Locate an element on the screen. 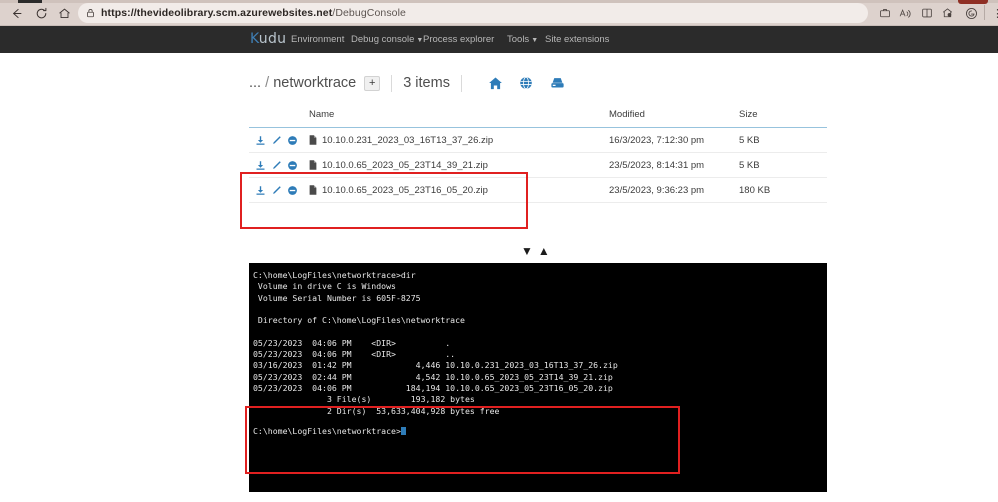 This screenshot has width=998, height=502. nav-item-debug-console: Debug console ▼ is located at coordinates (387, 39).